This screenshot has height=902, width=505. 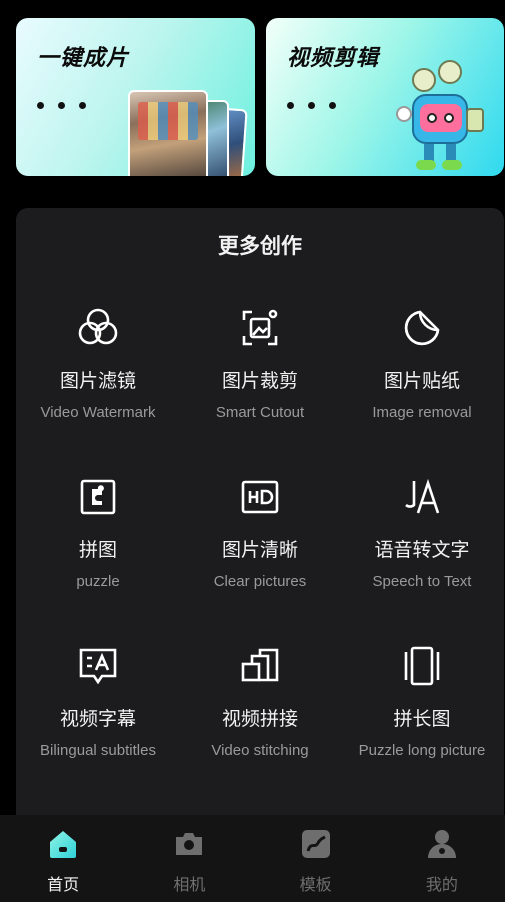 What do you see at coordinates (260, 532) in the screenshot?
I see `tool-image-clear: 图片清晰 Clear pictures` at bounding box center [260, 532].